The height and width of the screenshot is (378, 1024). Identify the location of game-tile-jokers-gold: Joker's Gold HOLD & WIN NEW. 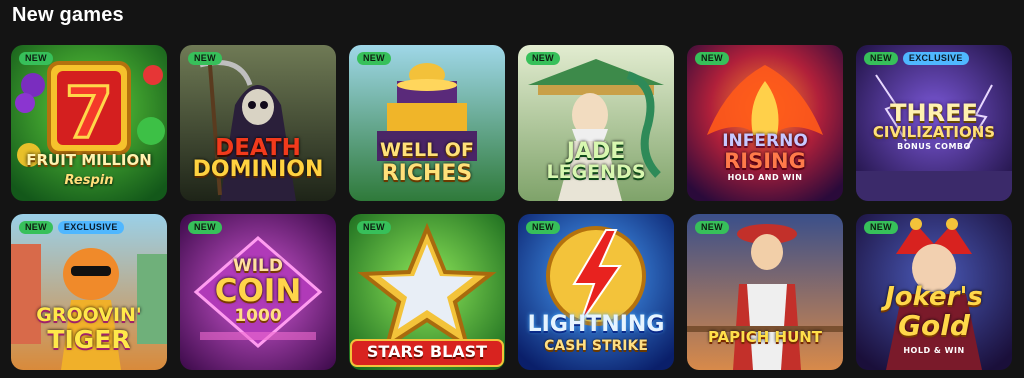
(934, 292).